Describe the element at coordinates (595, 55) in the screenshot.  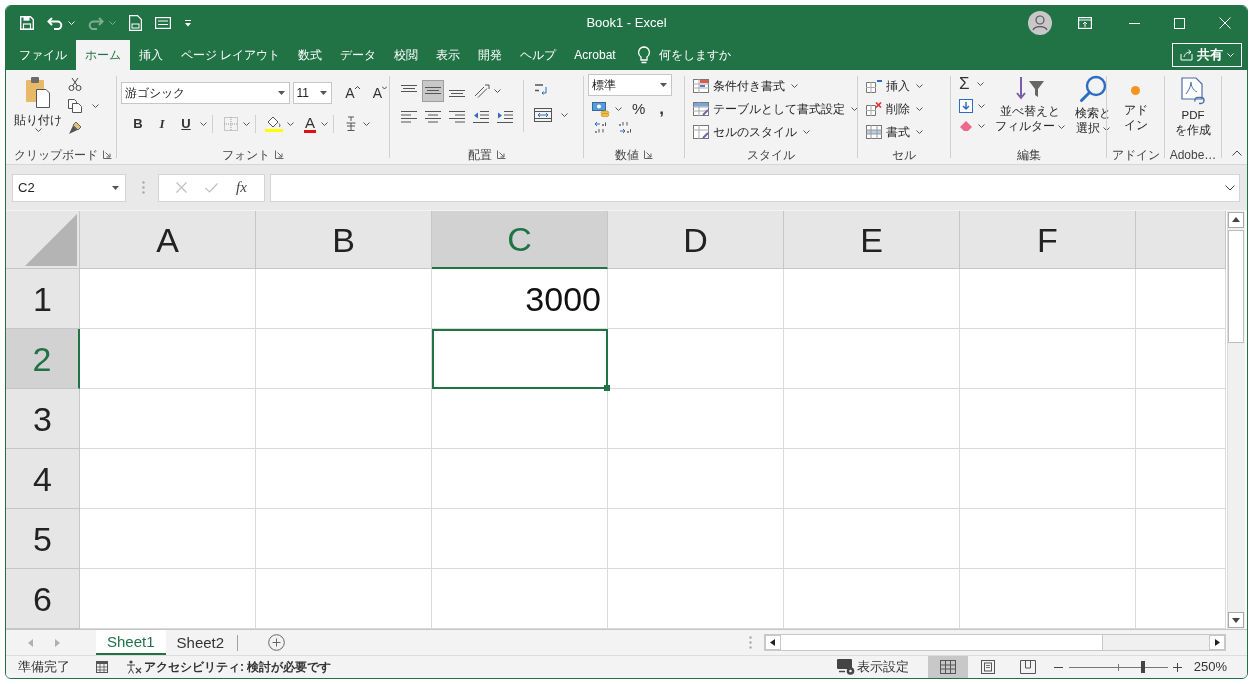
I see `ribbon-tab: Acrobat` at that location.